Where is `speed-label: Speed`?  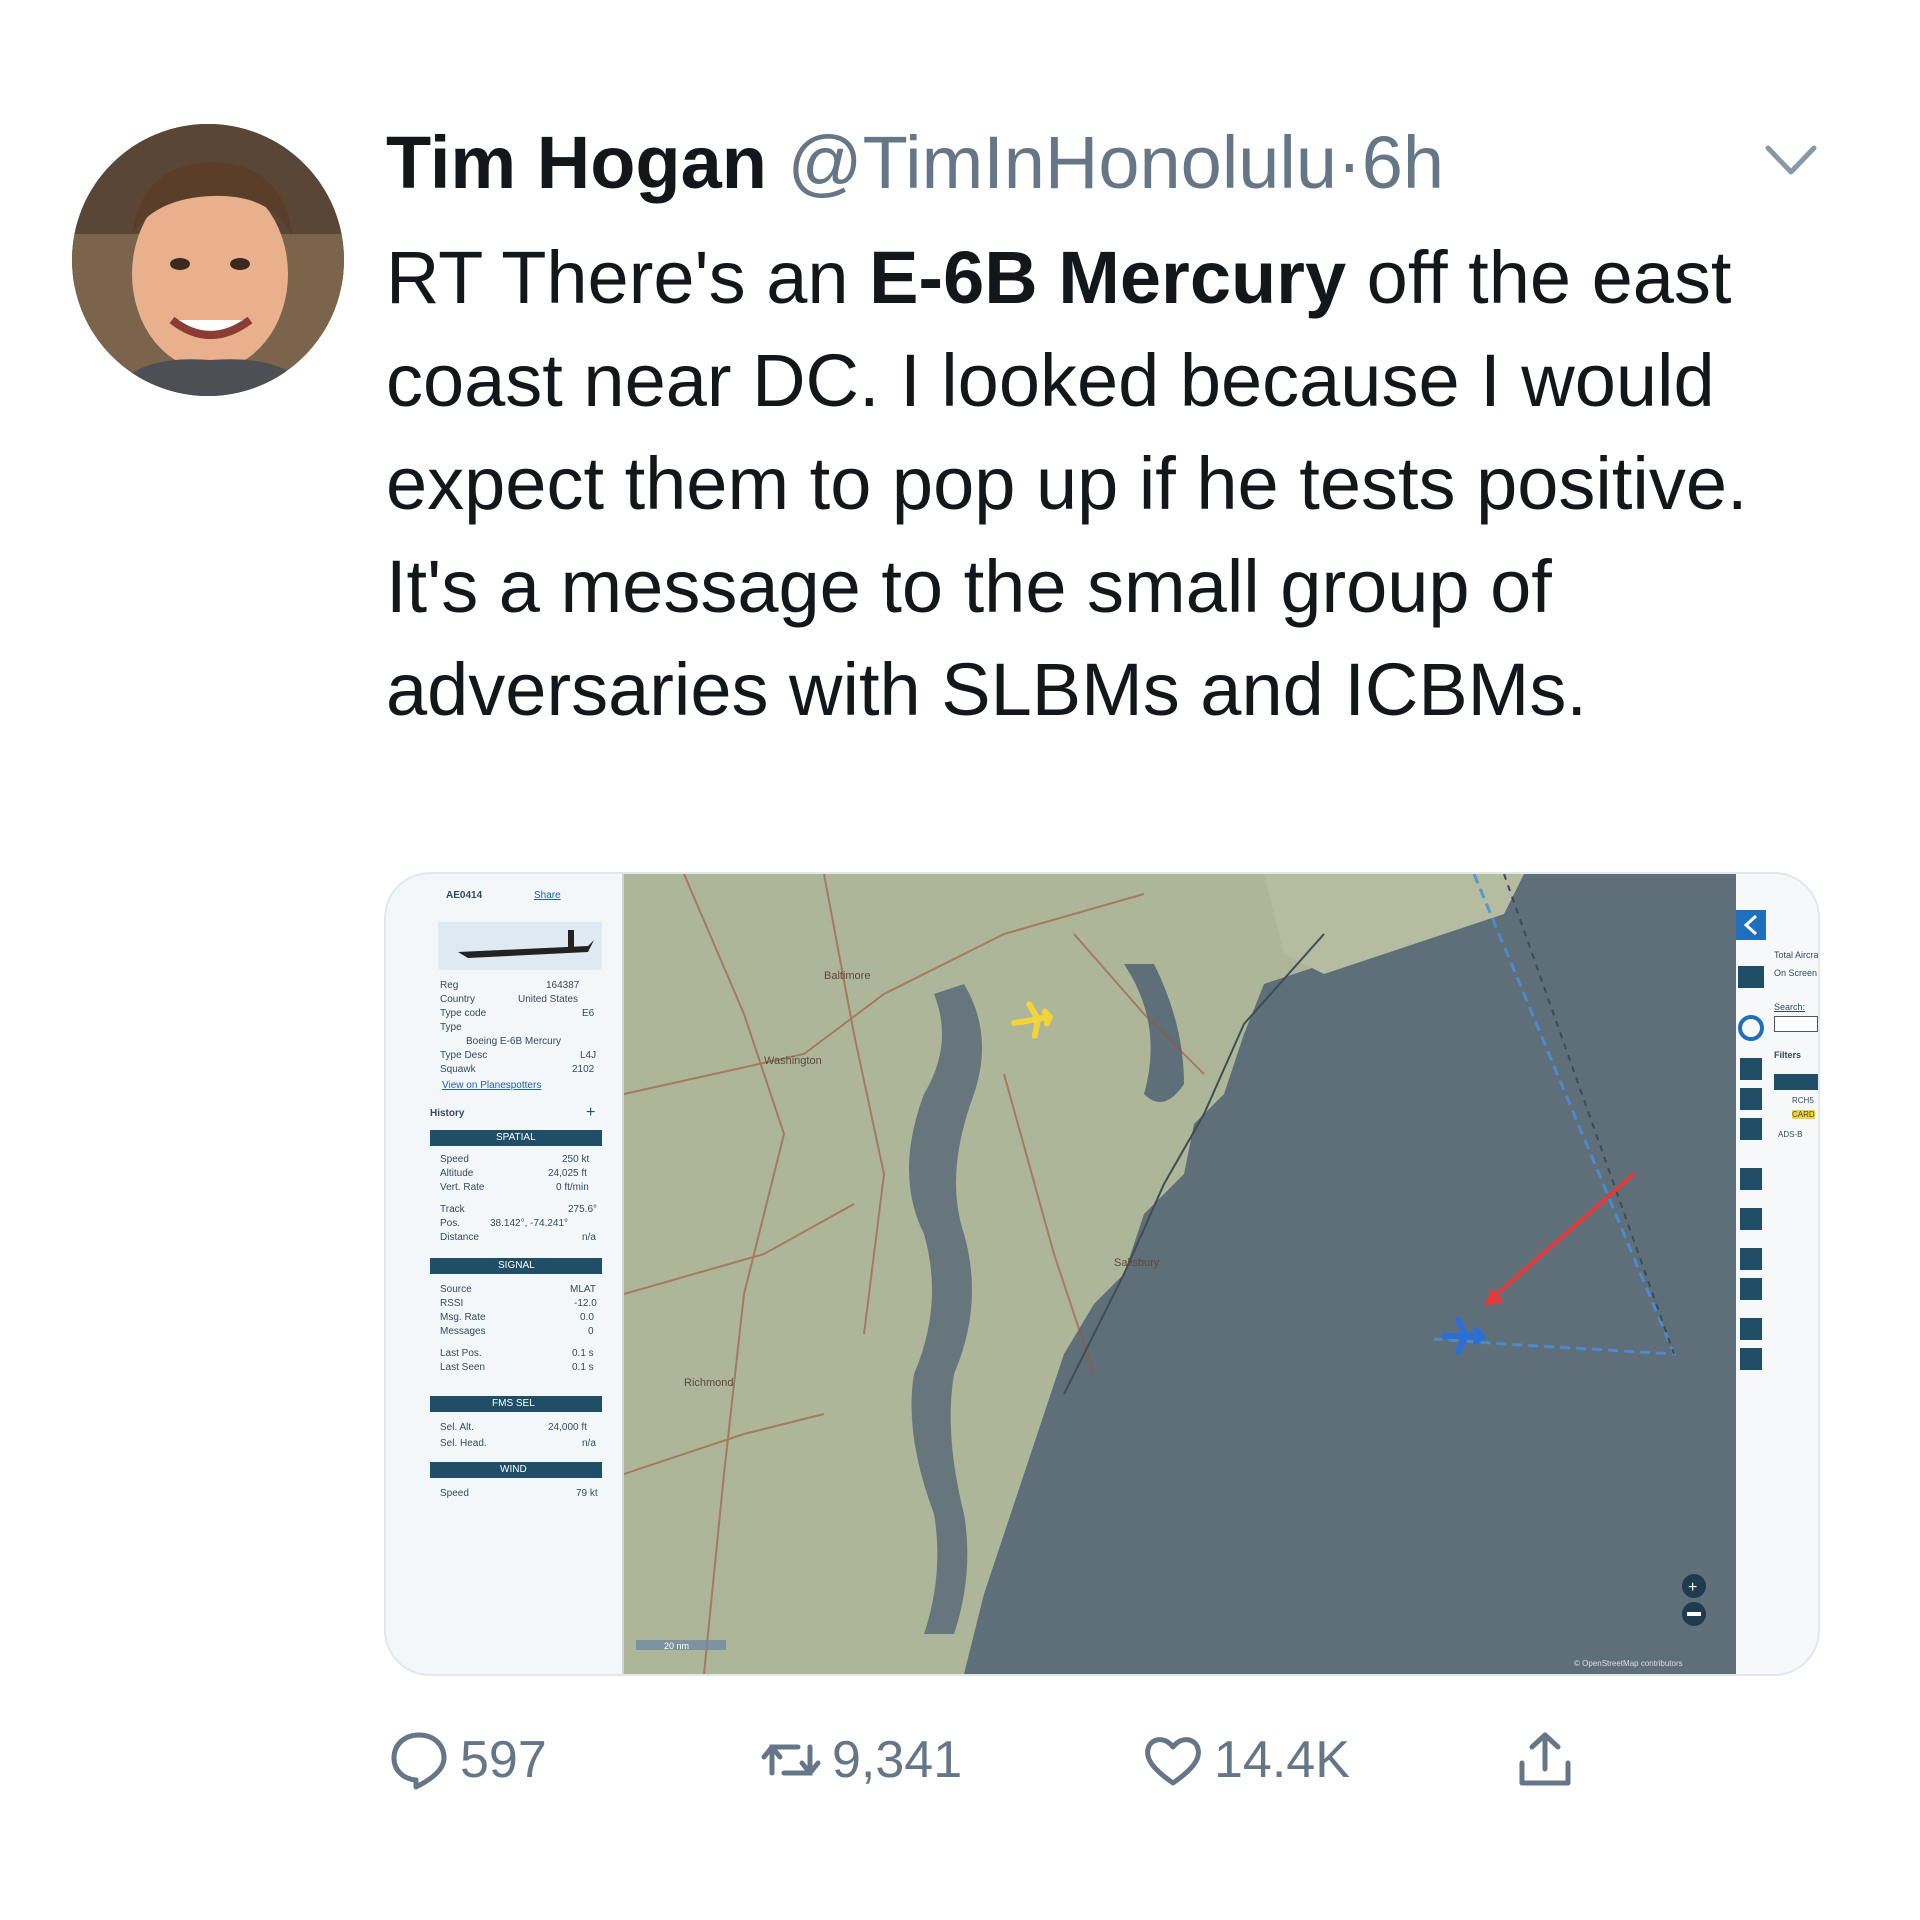
speed-label: Speed is located at coordinates (454, 1159).